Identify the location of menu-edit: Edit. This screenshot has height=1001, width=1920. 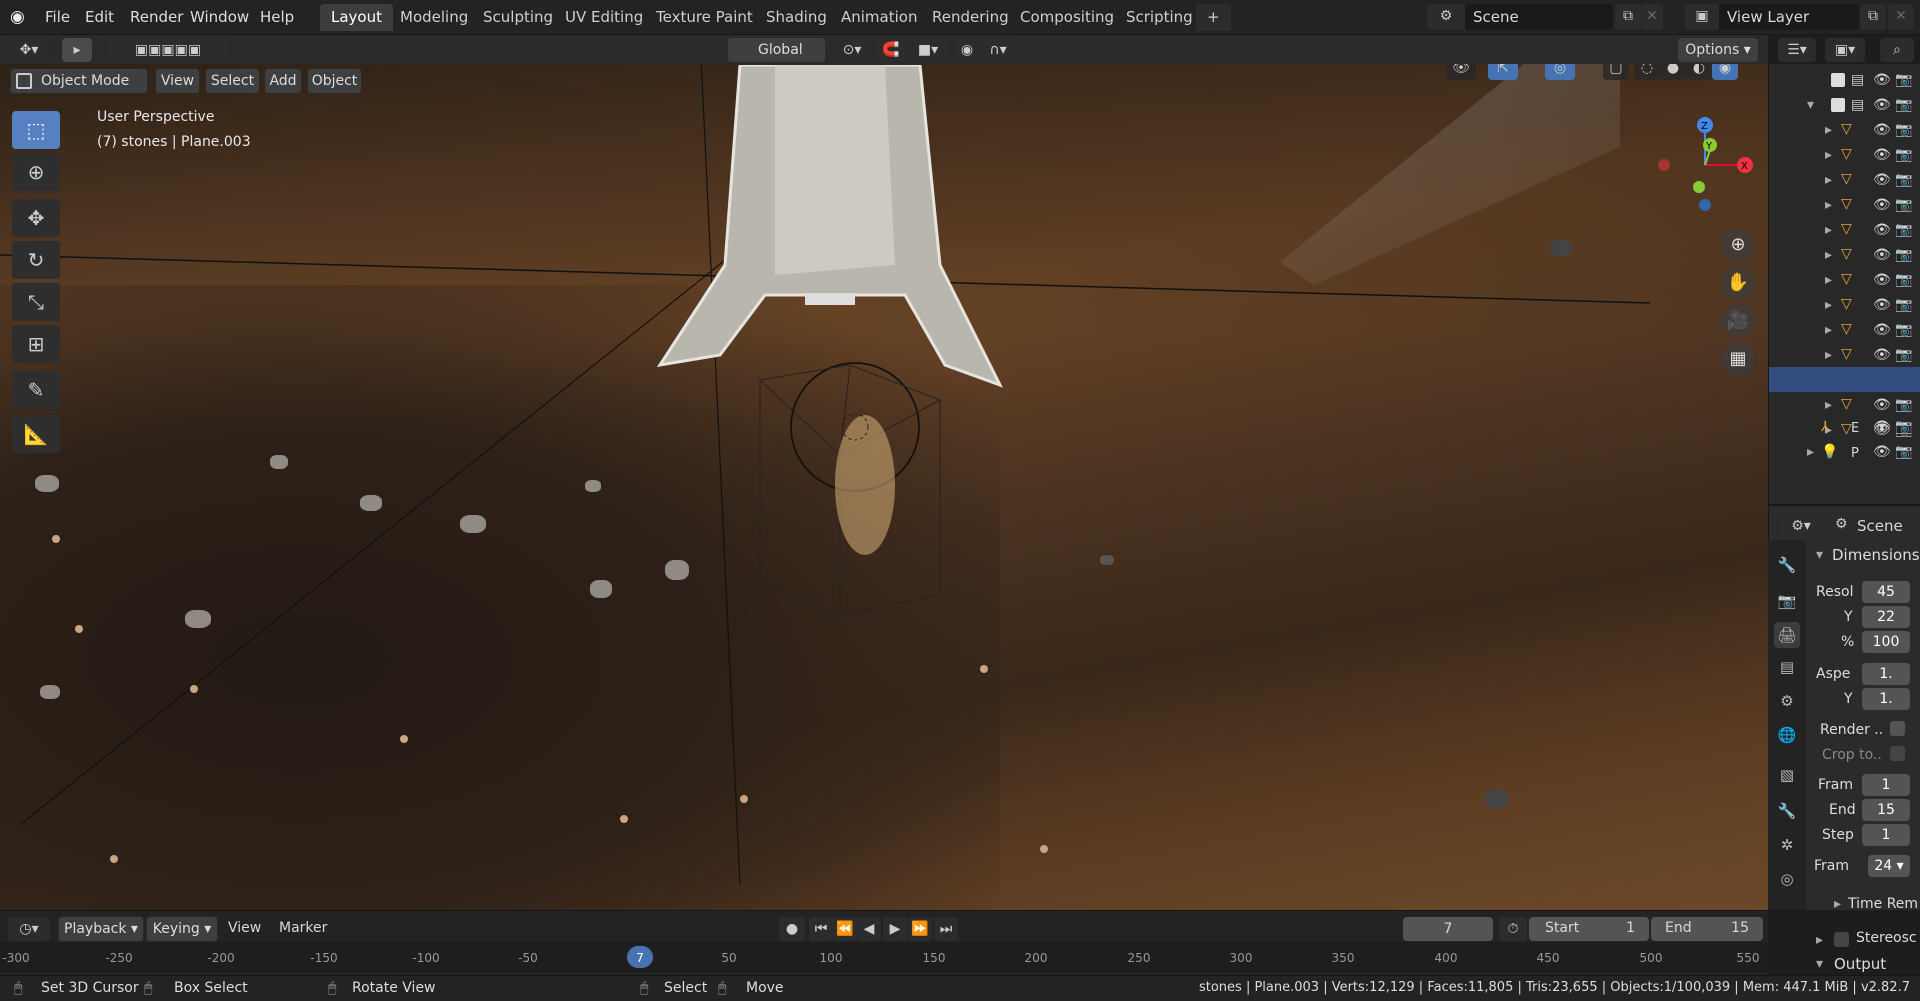
(99, 17).